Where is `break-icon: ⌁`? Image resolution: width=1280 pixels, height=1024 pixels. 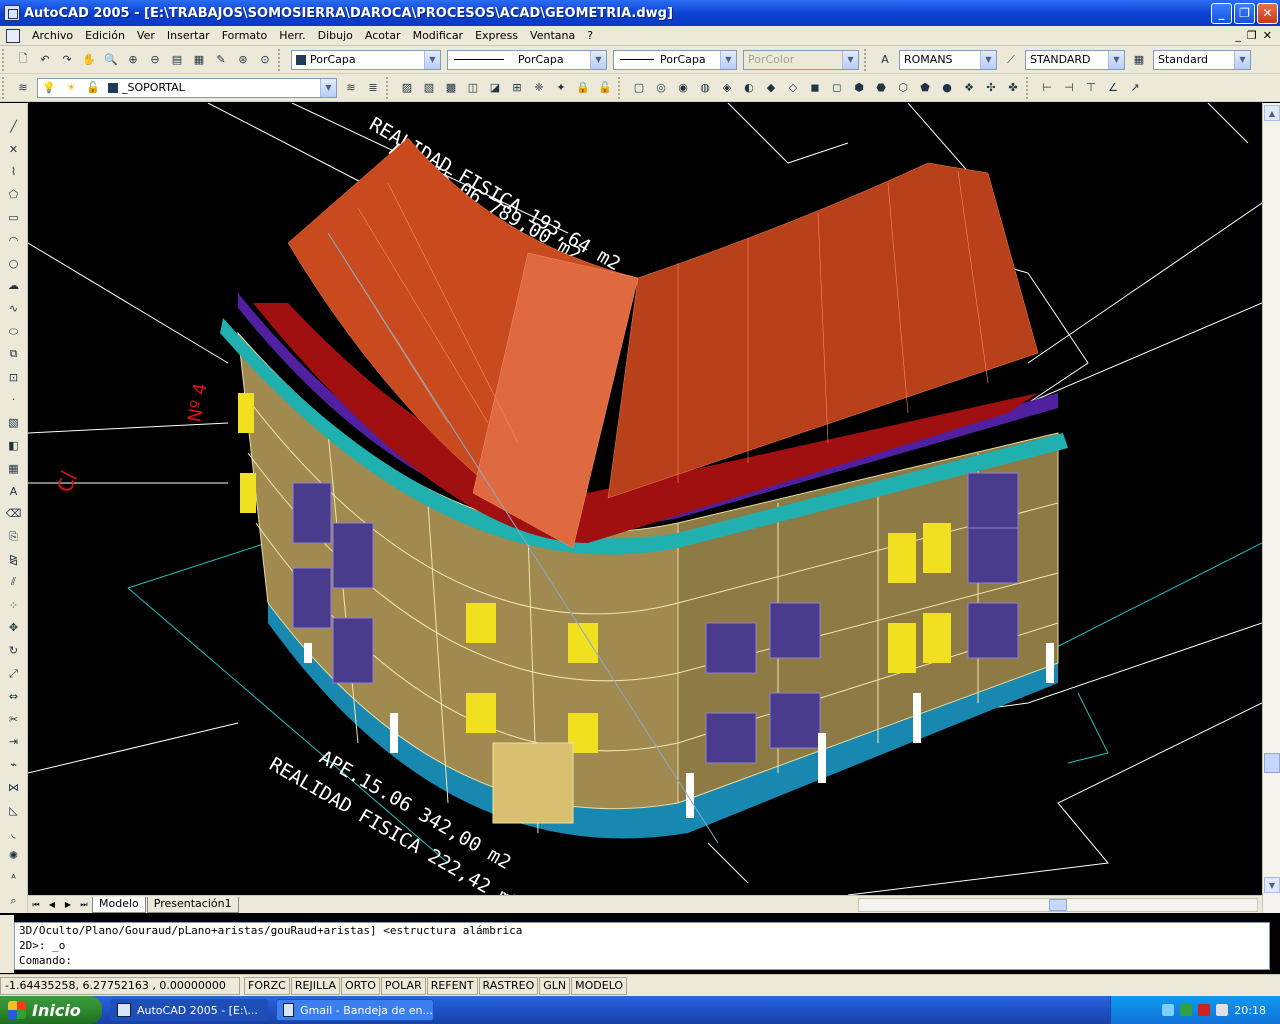
break-icon: ⌁ is located at coordinates (14, 764).